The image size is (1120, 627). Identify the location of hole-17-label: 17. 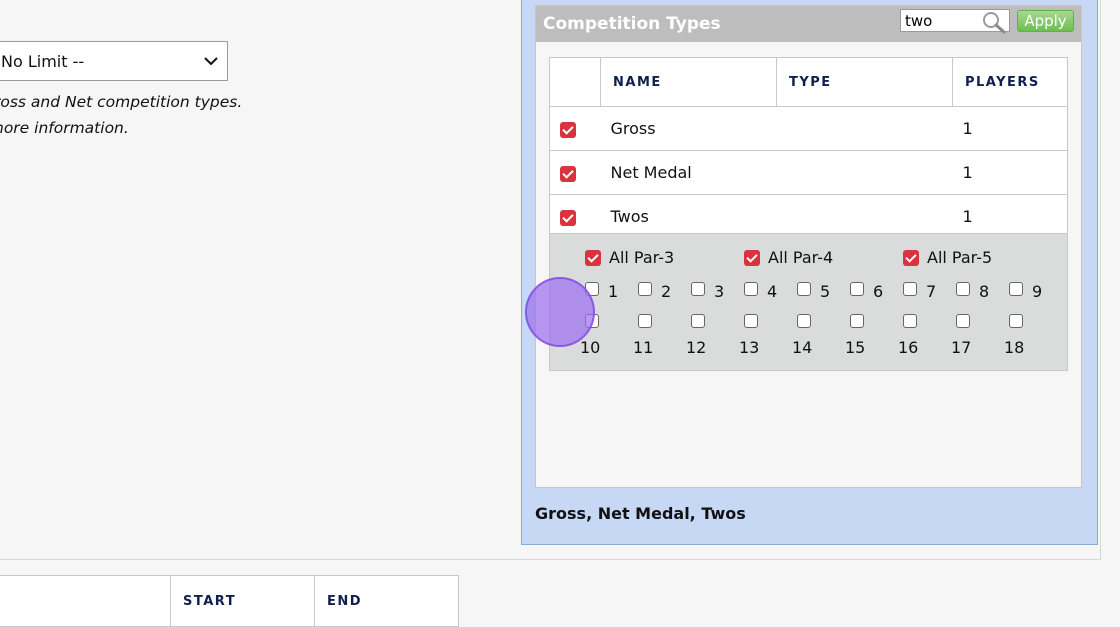
(961, 347).